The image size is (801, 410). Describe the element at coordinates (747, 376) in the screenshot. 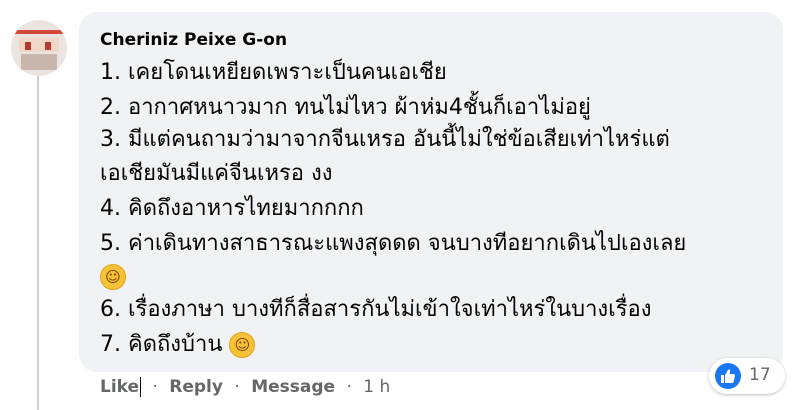

I see `reaction-summary: 17` at that location.